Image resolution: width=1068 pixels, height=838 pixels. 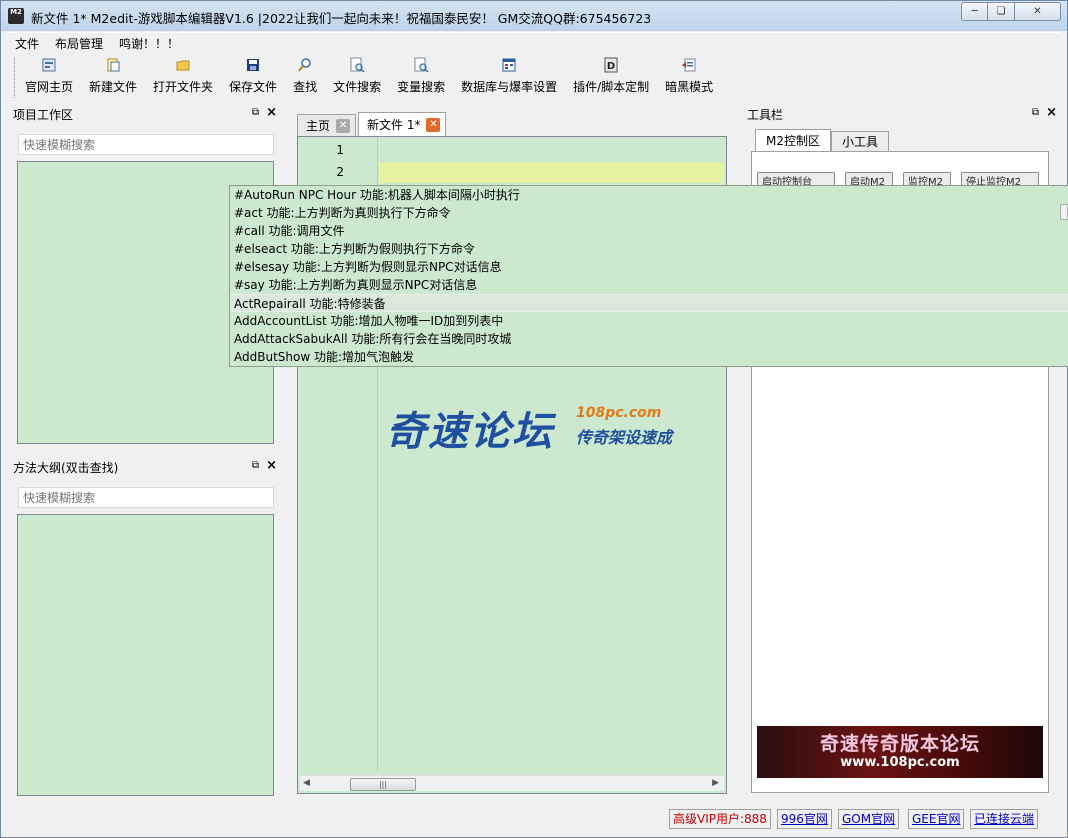 What do you see at coordinates (27, 43) in the screenshot?
I see `menu-file: 文件` at bounding box center [27, 43].